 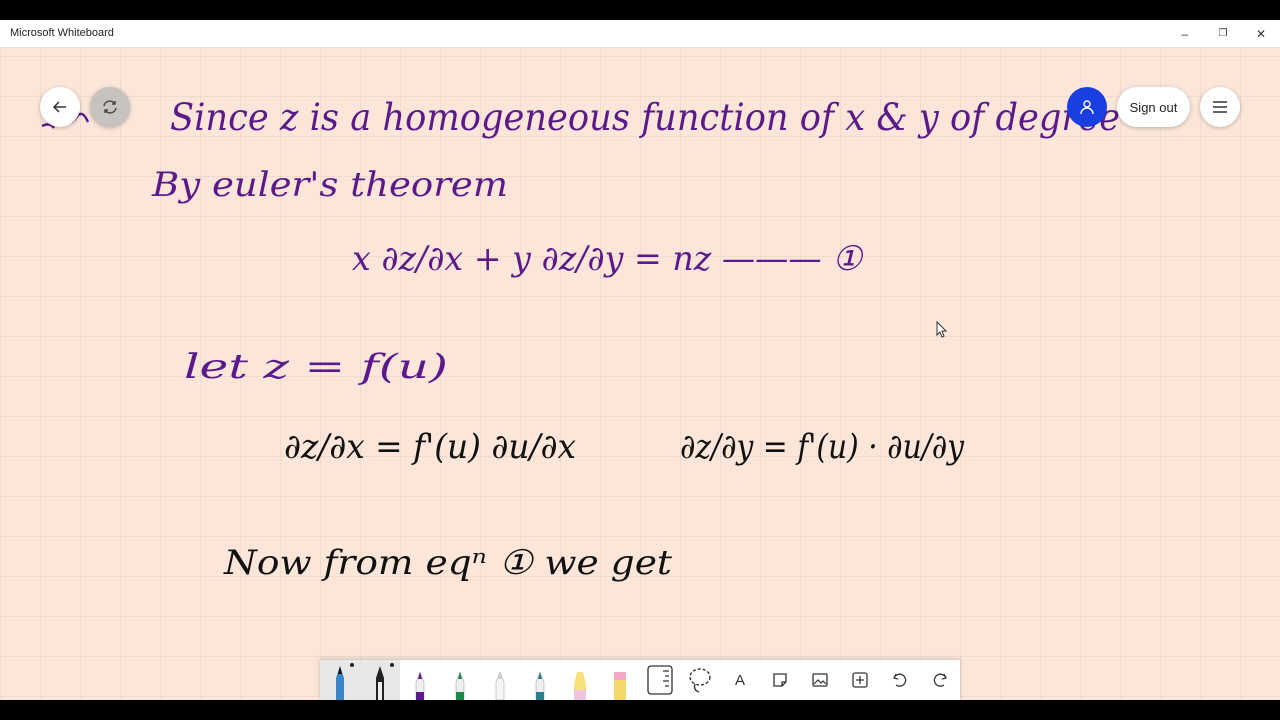 I want to click on tool-redo, so click(x=940, y=680).